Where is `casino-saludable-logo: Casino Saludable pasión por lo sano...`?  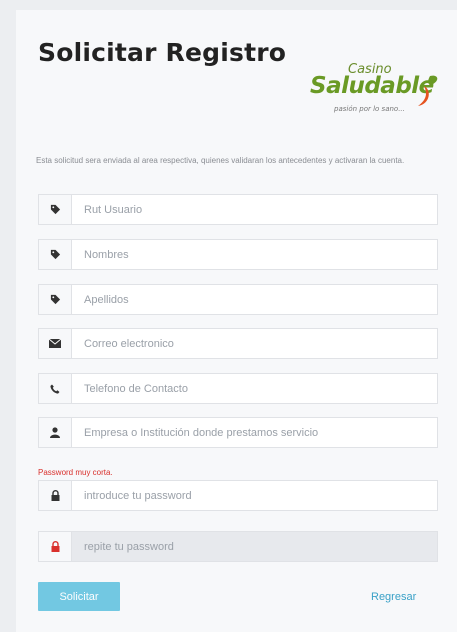
casino-saludable-logo: Casino Saludable pasión por lo sano... is located at coordinates (376, 93).